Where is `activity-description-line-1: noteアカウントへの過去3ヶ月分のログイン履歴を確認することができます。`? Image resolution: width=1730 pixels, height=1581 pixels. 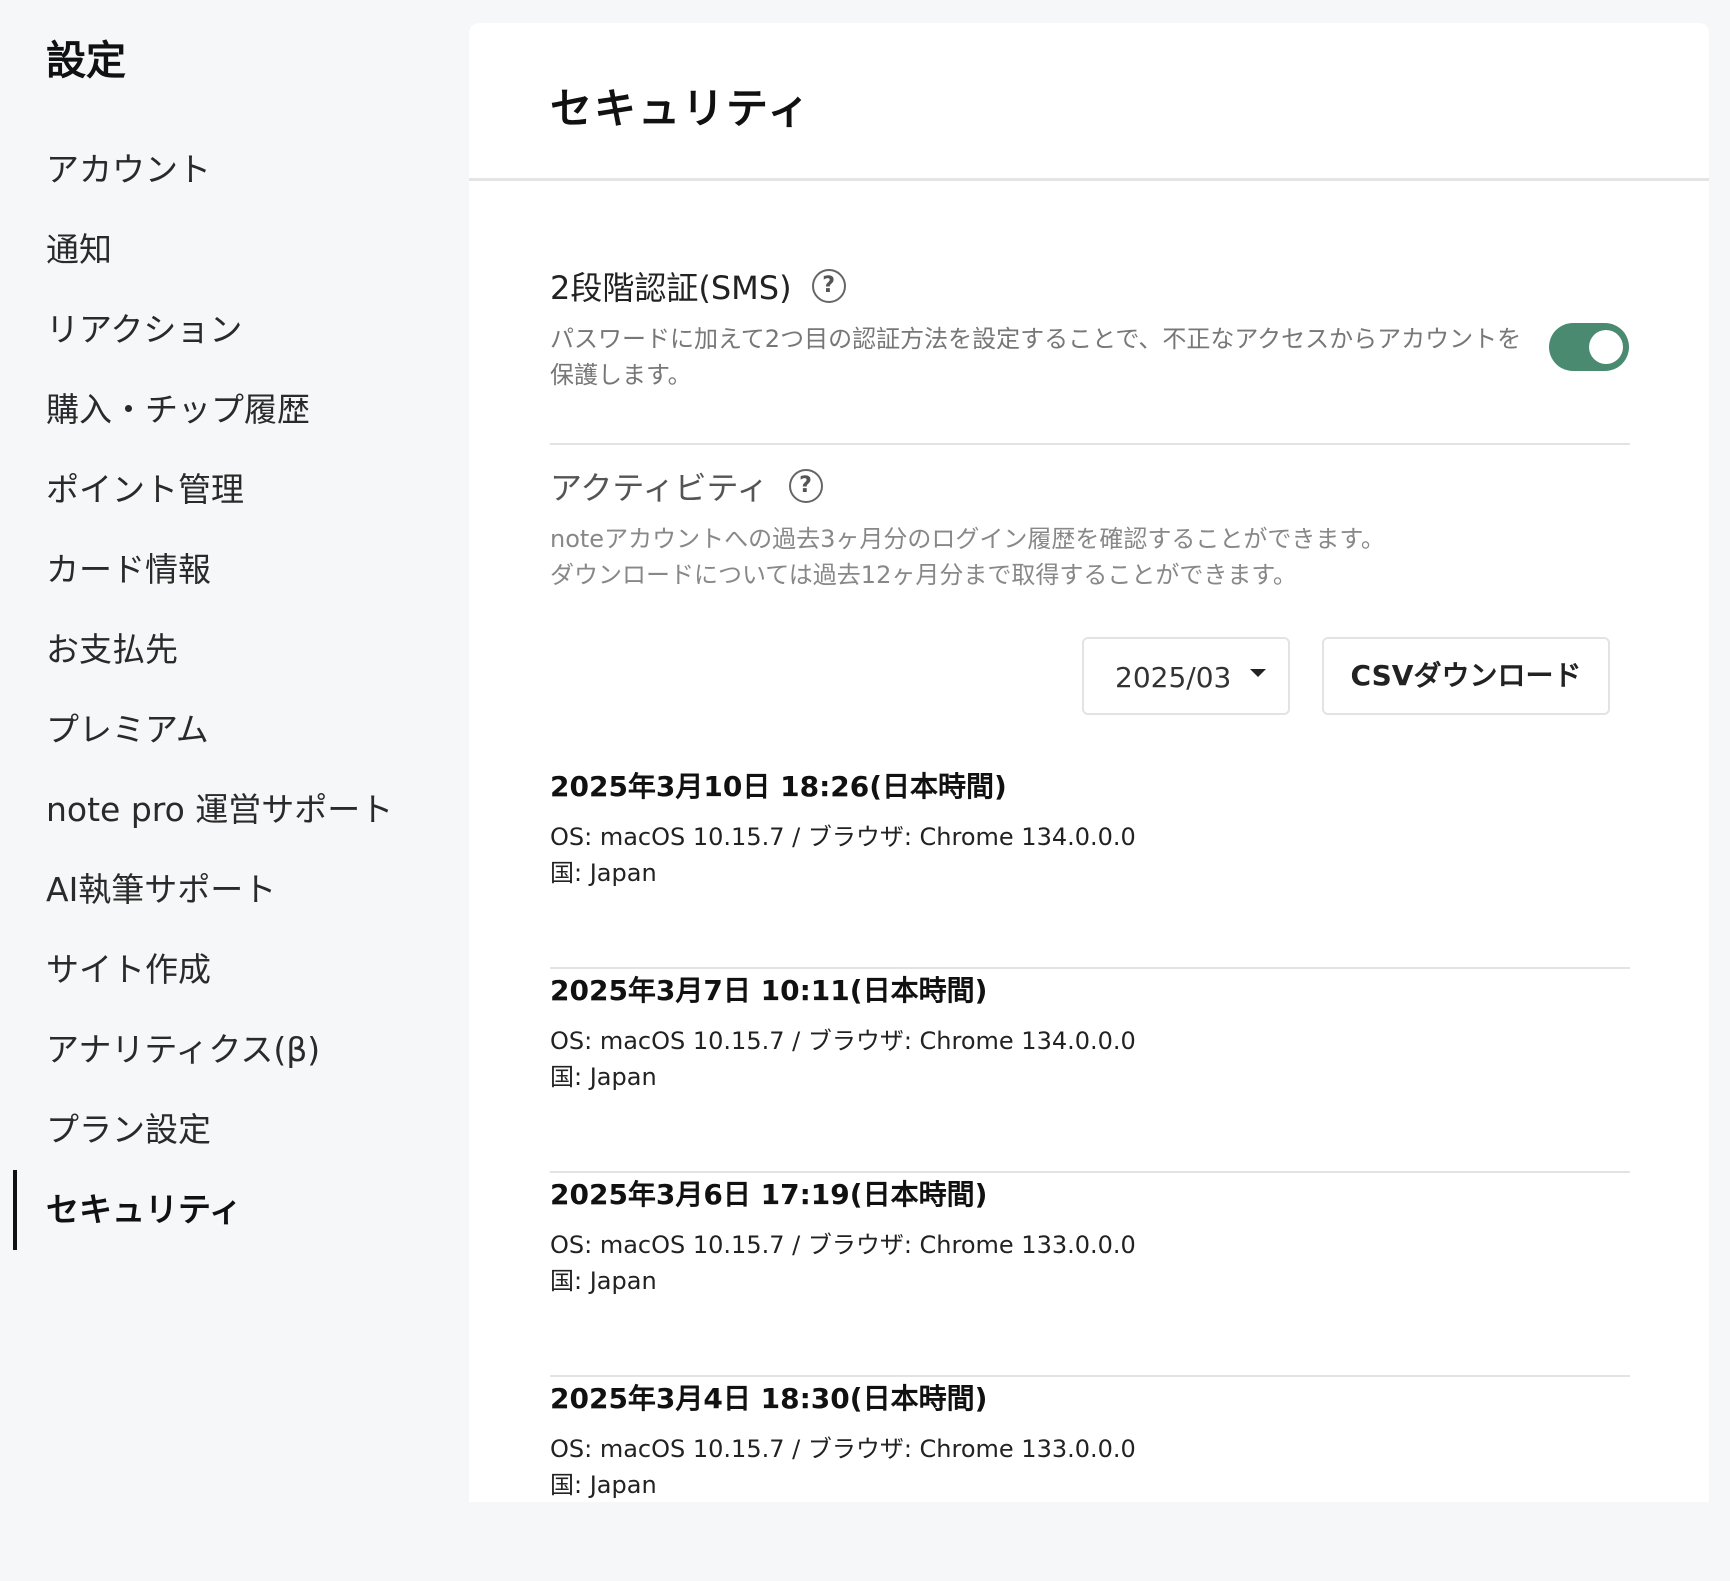 activity-description-line-1: noteアカウントへの過去3ヶ月分のログイン履歴を確認することができます。 is located at coordinates (967, 539).